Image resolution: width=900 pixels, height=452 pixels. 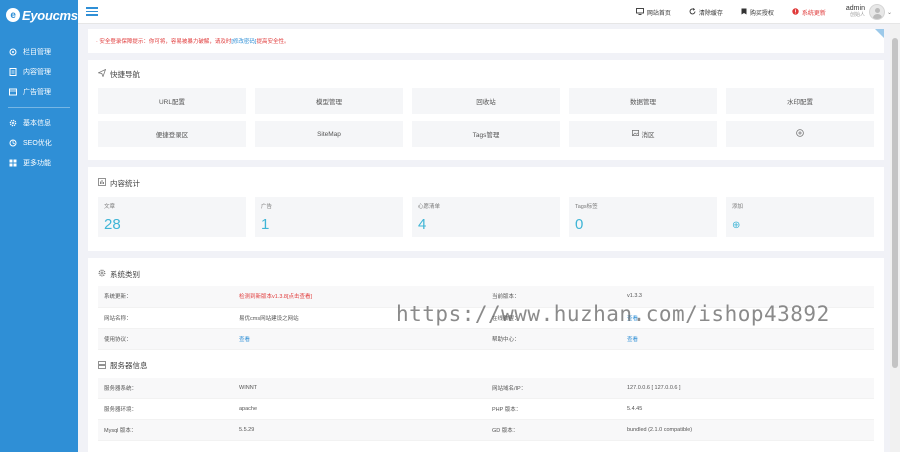 I want to click on system-title-text: 系统类别, so click(x=125, y=274).